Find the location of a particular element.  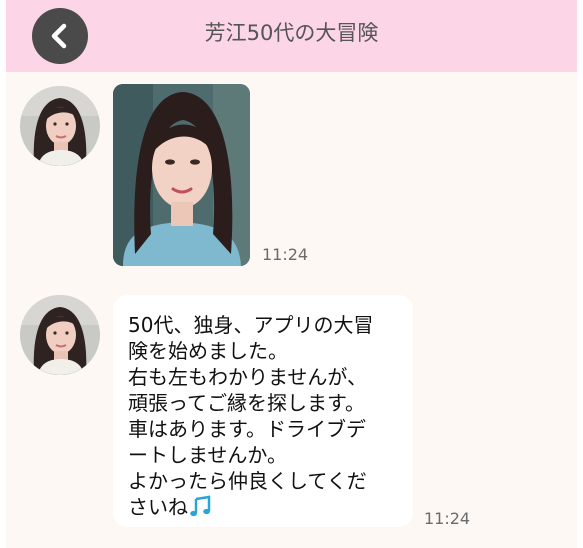

message-line: よかったら仲良くしてくだ is located at coordinates (247, 481).